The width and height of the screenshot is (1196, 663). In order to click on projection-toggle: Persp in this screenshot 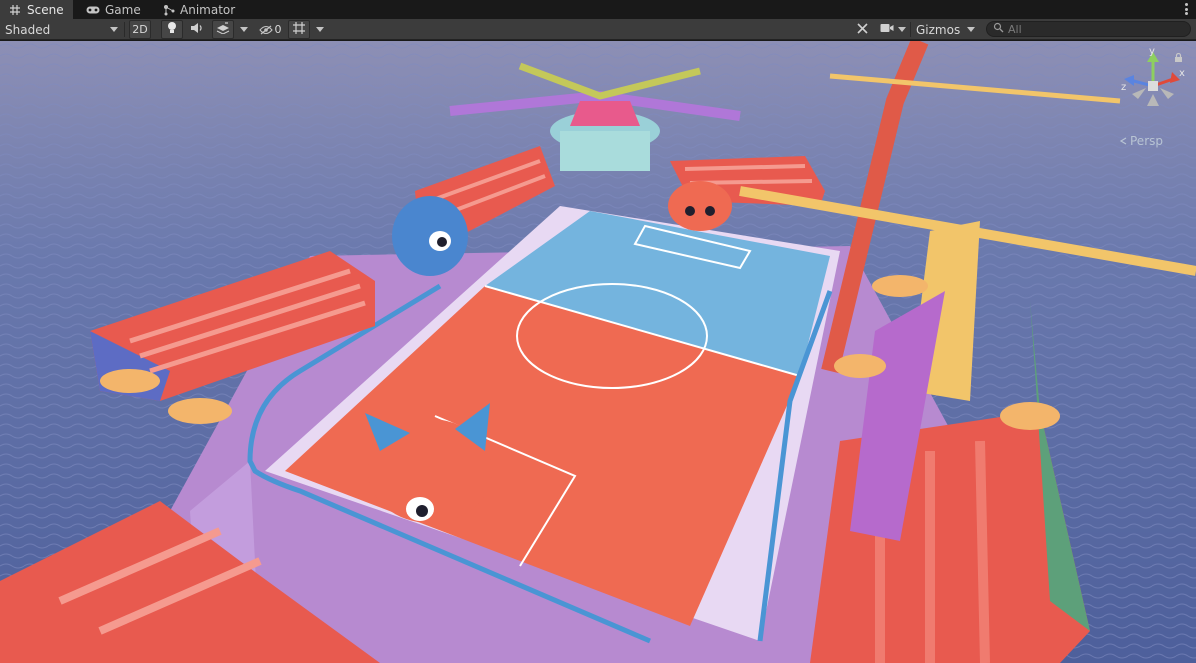, I will do `click(1141, 141)`.